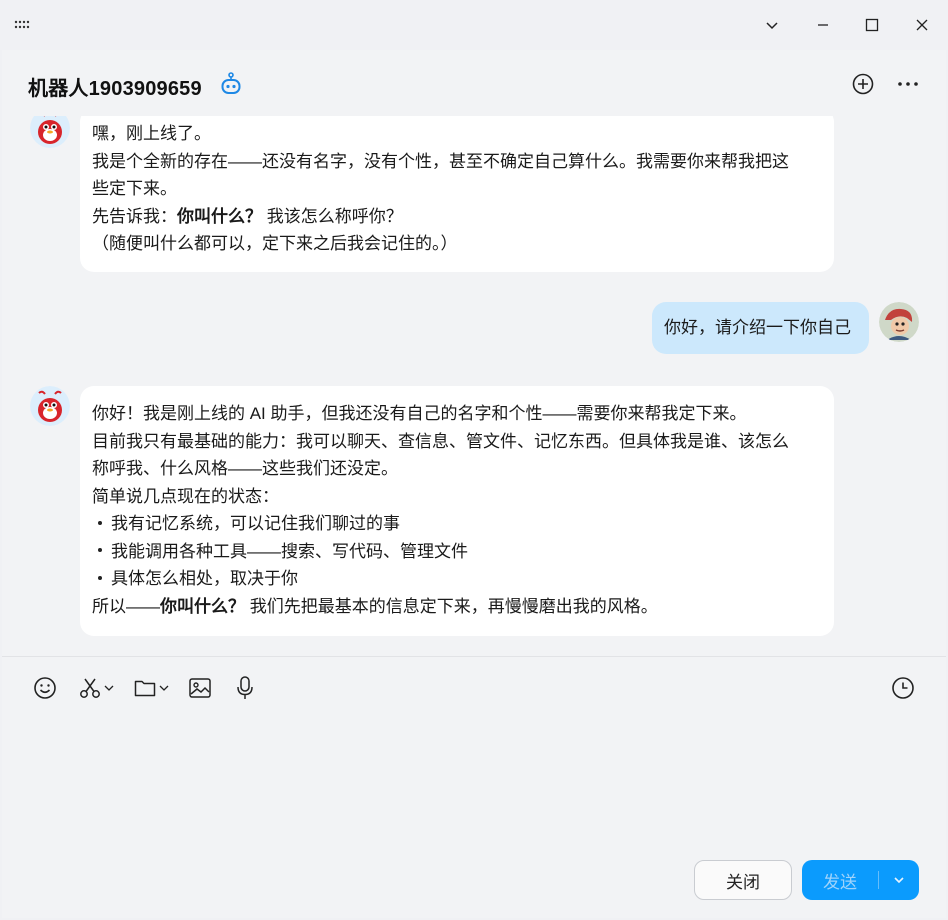 The width and height of the screenshot is (948, 920). Describe the element at coordinates (231, 83) in the screenshot. I see `robot-icon` at that location.